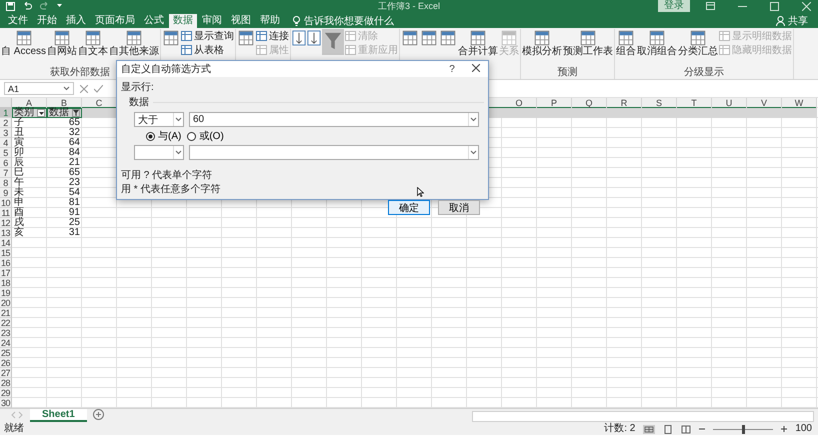  What do you see at coordinates (6, 223) in the screenshot?
I see `row-header: 12` at bounding box center [6, 223].